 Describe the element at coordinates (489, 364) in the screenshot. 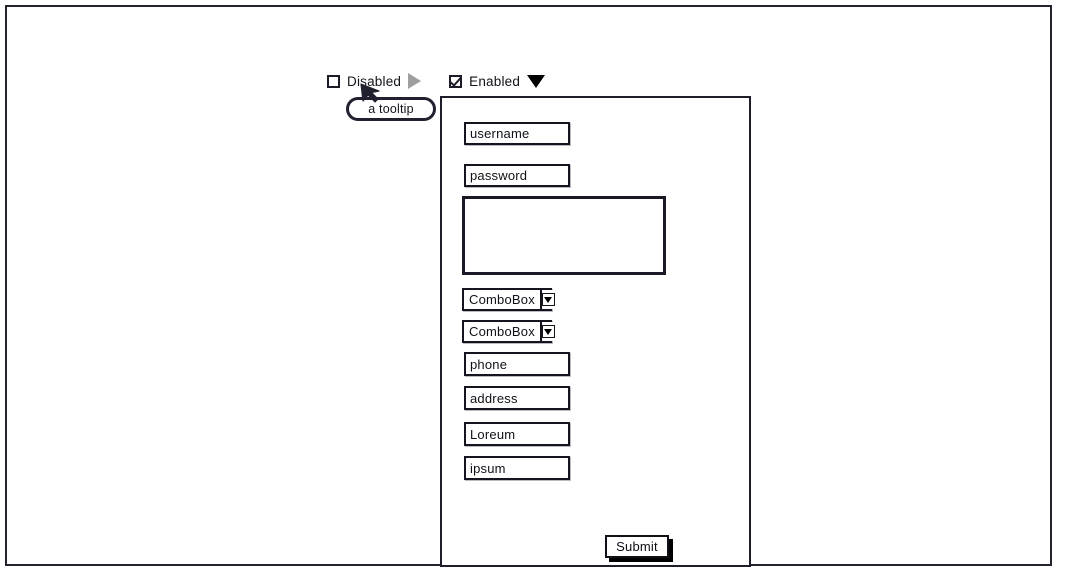

I see `phone-value: phone` at that location.